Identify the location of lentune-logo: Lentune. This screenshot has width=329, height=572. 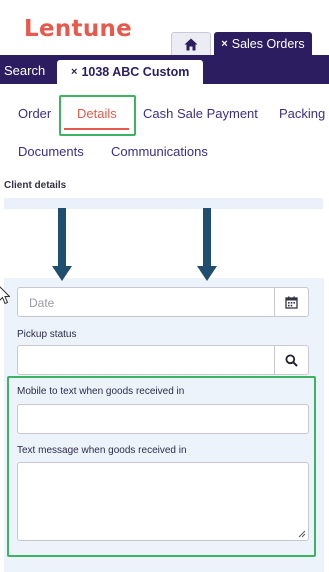
(78, 29).